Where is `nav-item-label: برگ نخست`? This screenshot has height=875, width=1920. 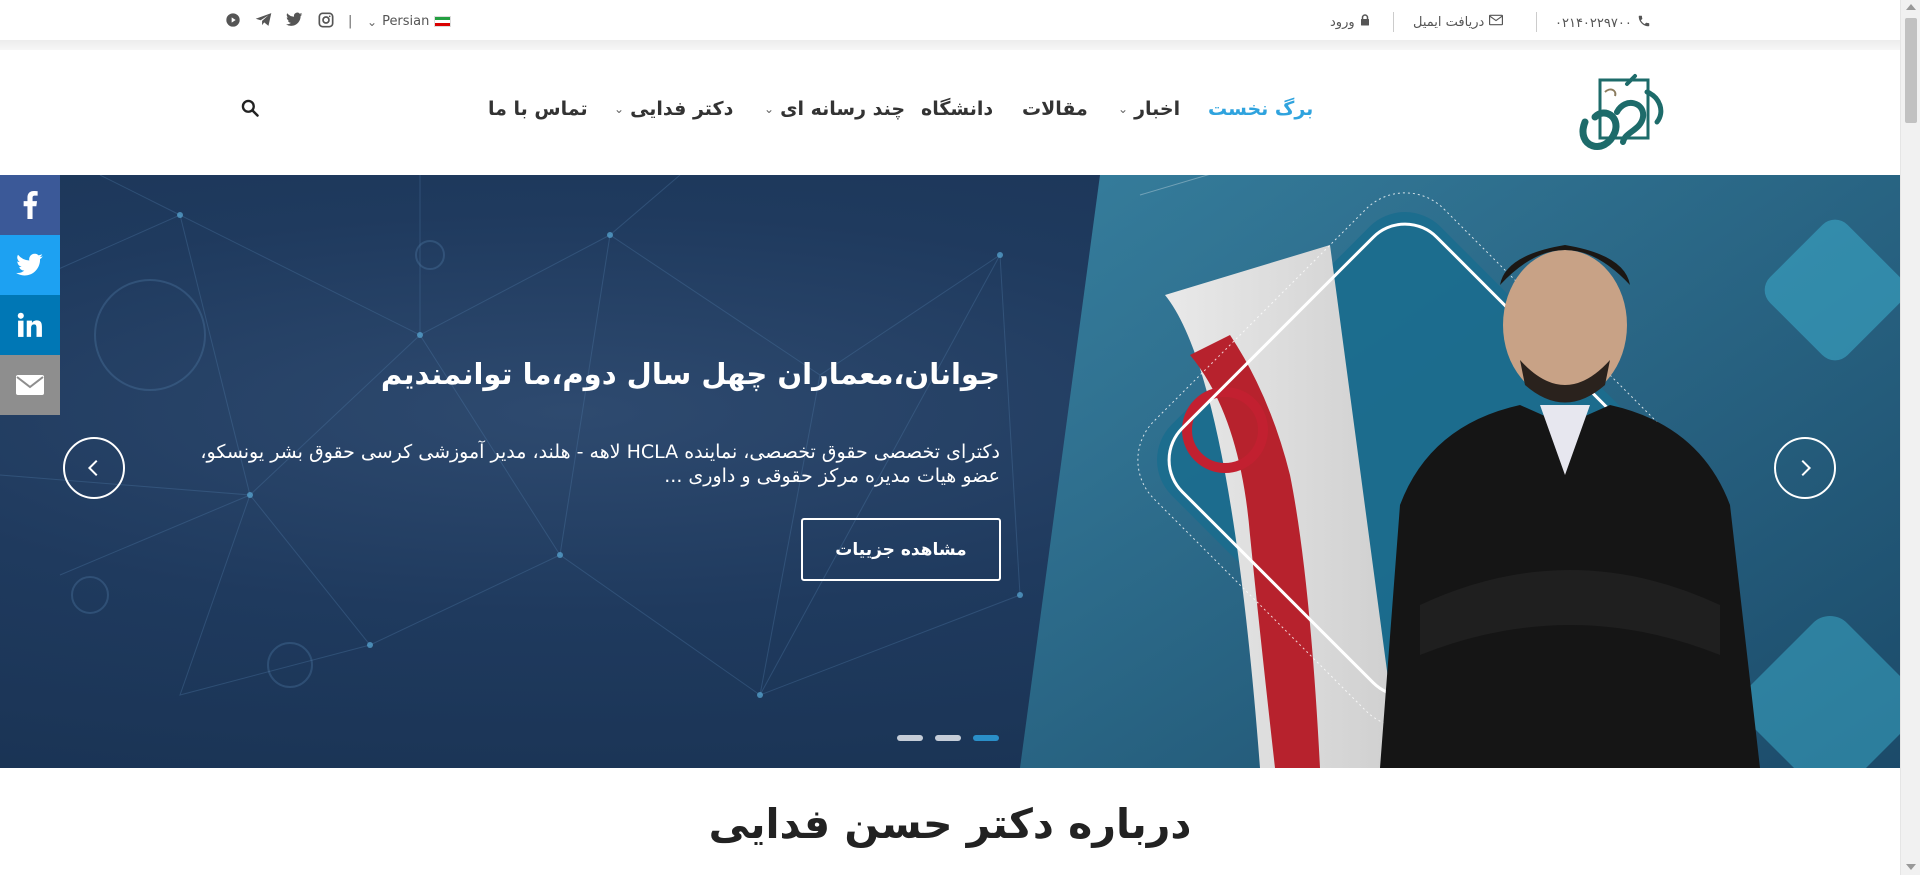
nav-item-label: برگ نخست is located at coordinates (1261, 109).